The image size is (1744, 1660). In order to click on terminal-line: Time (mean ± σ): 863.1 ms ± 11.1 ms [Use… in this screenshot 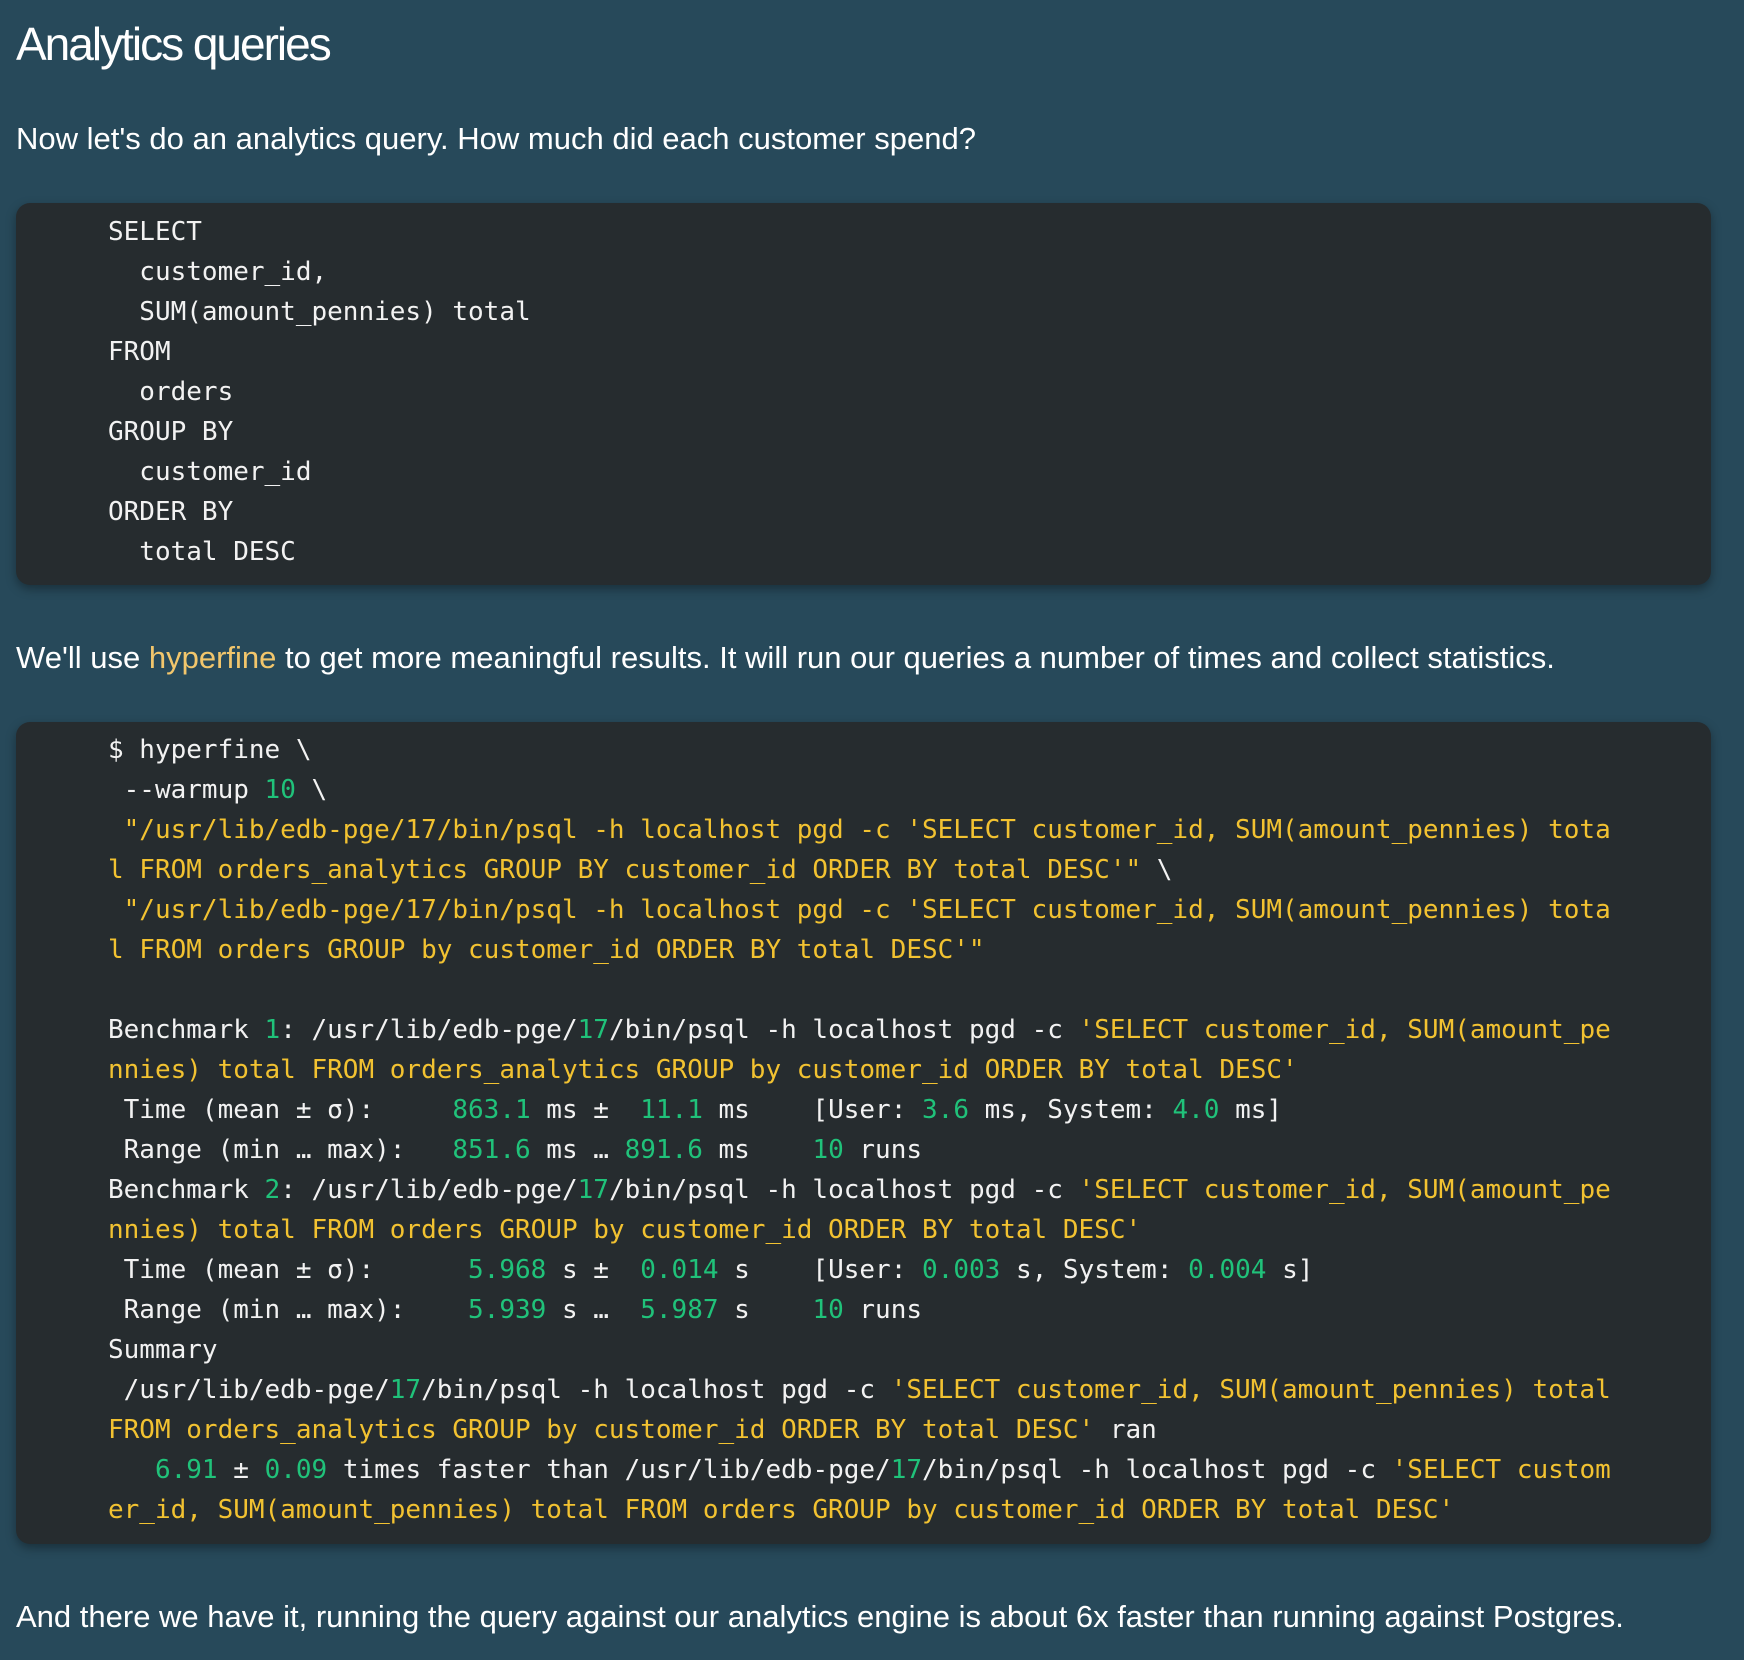, I will do `click(909, 1110)`.